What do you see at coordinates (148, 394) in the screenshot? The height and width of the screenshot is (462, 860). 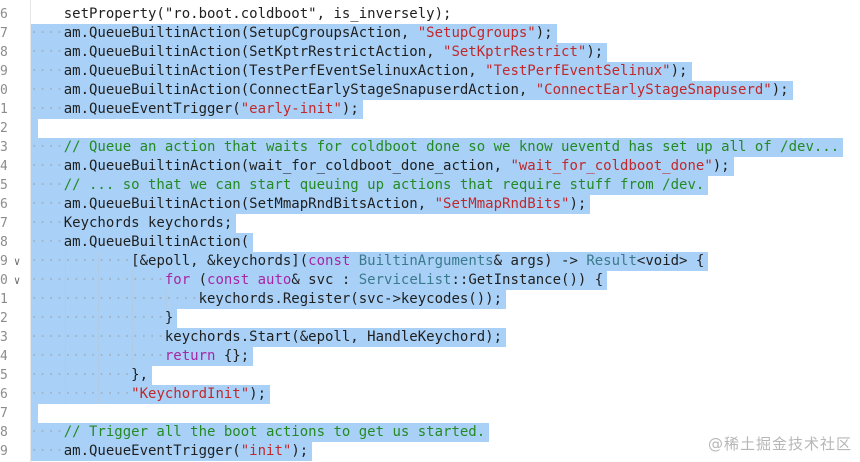 I see `code-line: ············"KeychordInit");` at bounding box center [148, 394].